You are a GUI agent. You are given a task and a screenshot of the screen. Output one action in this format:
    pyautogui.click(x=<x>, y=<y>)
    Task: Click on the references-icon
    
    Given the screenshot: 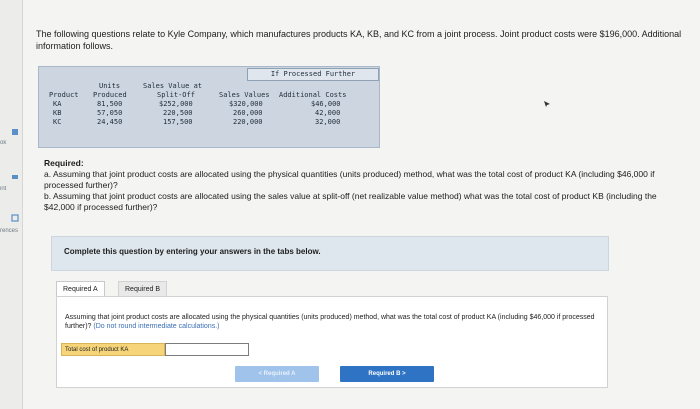 What is the action you would take?
    pyautogui.click(x=15, y=218)
    